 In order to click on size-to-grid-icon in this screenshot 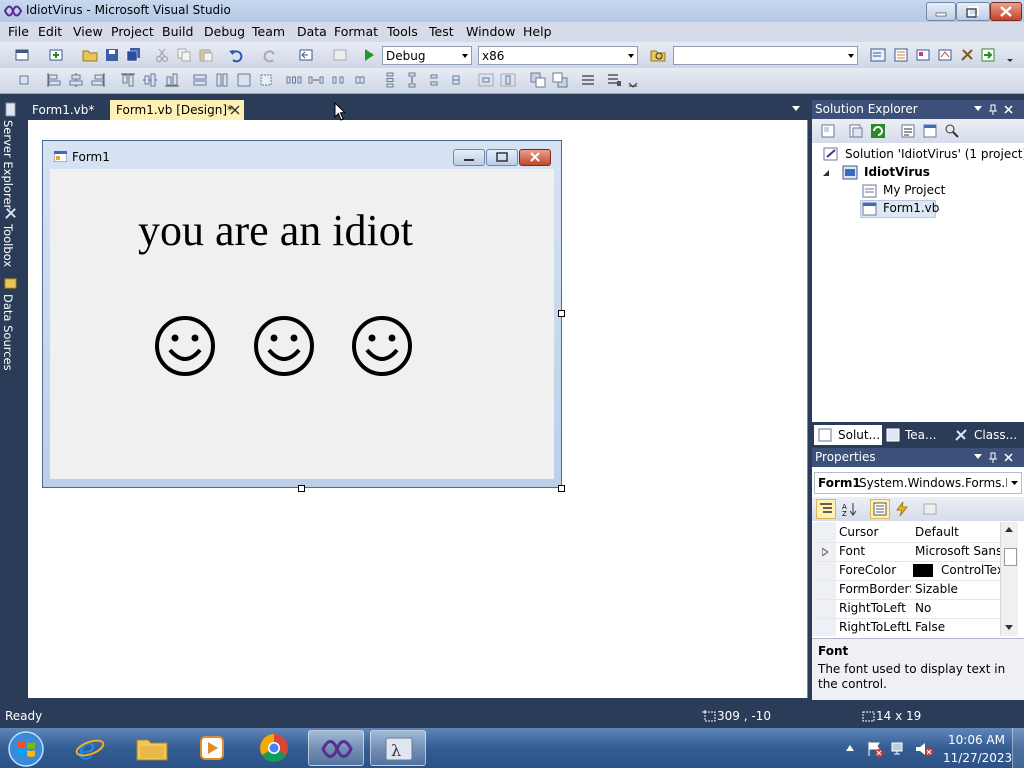, I will do `click(266, 80)`.